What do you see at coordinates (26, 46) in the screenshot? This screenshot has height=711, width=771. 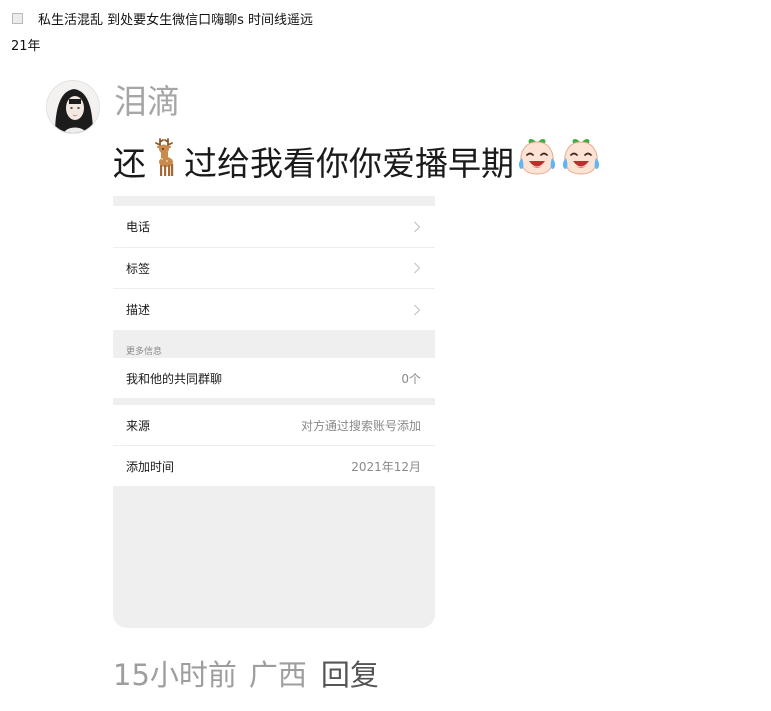 I see `year-label: 21年` at bounding box center [26, 46].